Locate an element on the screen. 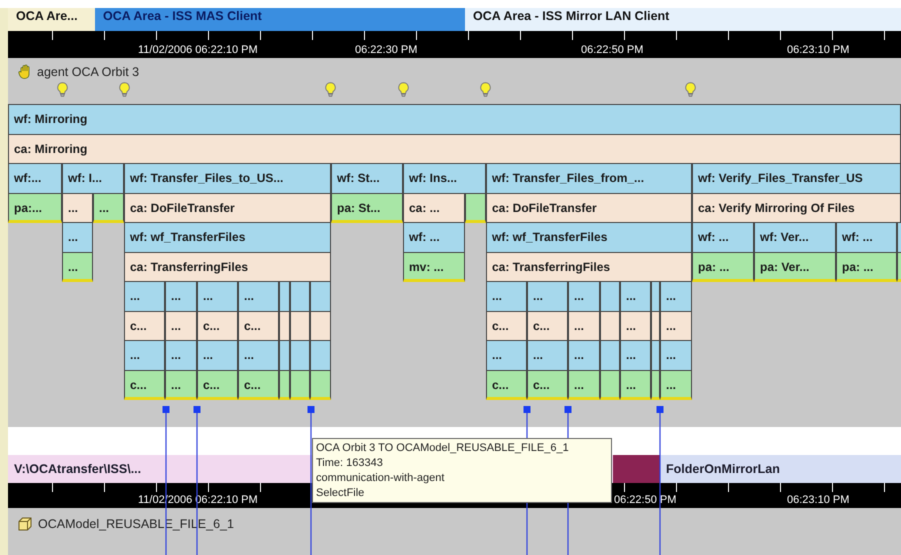 This screenshot has width=901, height=555. folder-lane: FolderOnMirrorLan is located at coordinates (780, 469).